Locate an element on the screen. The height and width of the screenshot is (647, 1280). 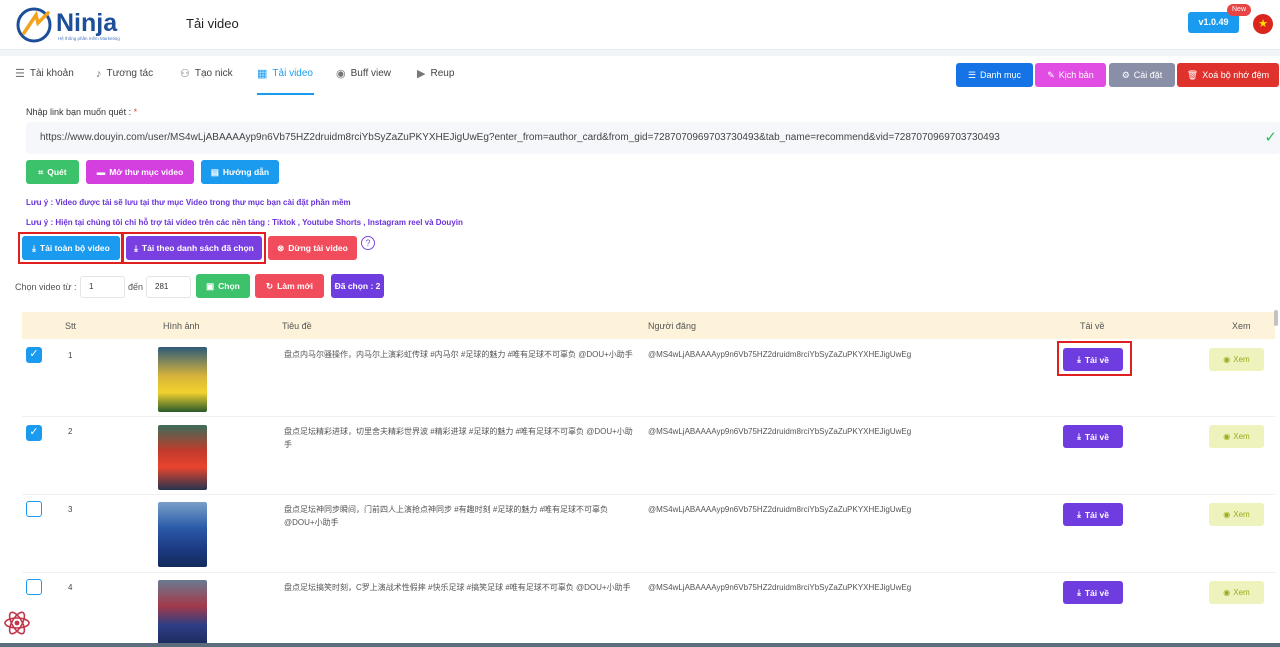
select-range-button: ▣ Chọn is located at coordinates (223, 286).